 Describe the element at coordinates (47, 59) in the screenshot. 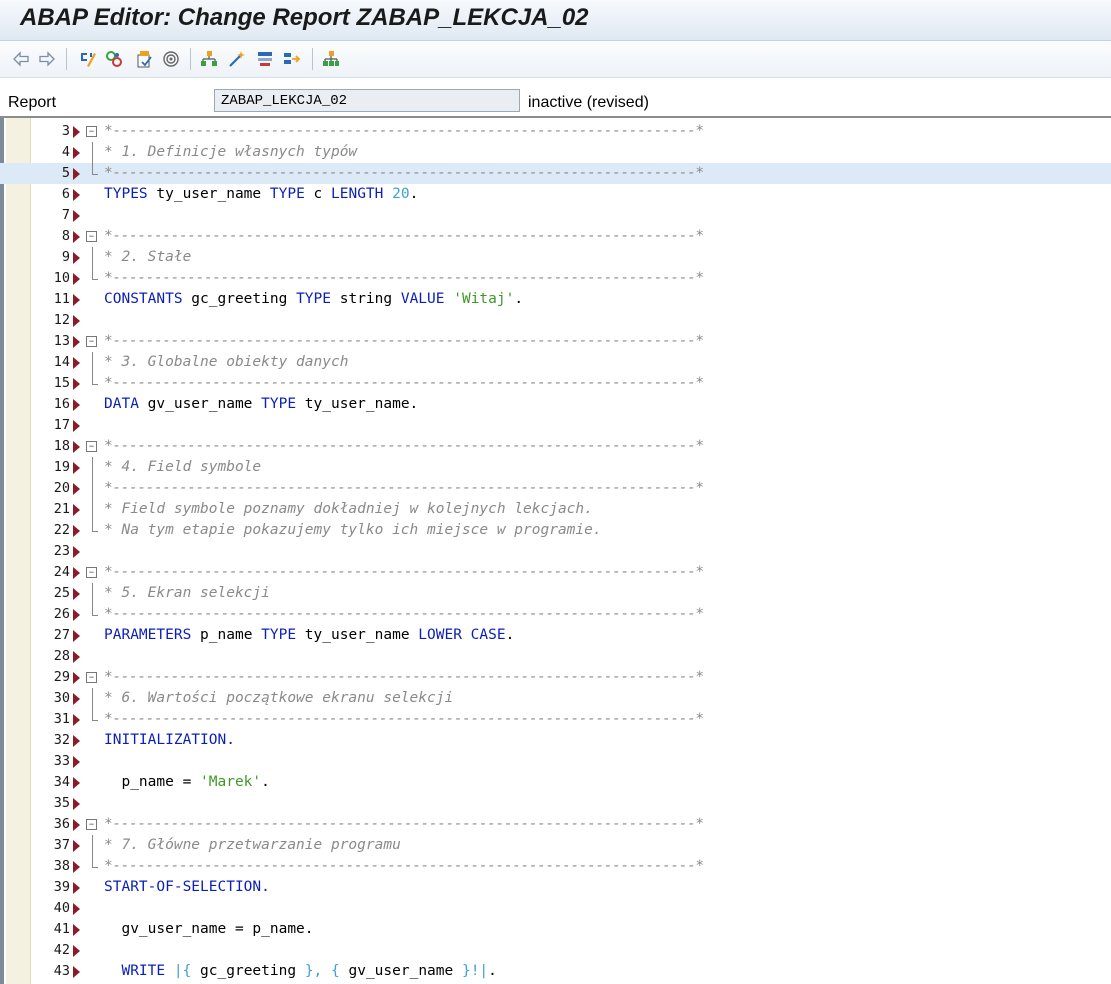

I see `forward-arrow-icon` at that location.